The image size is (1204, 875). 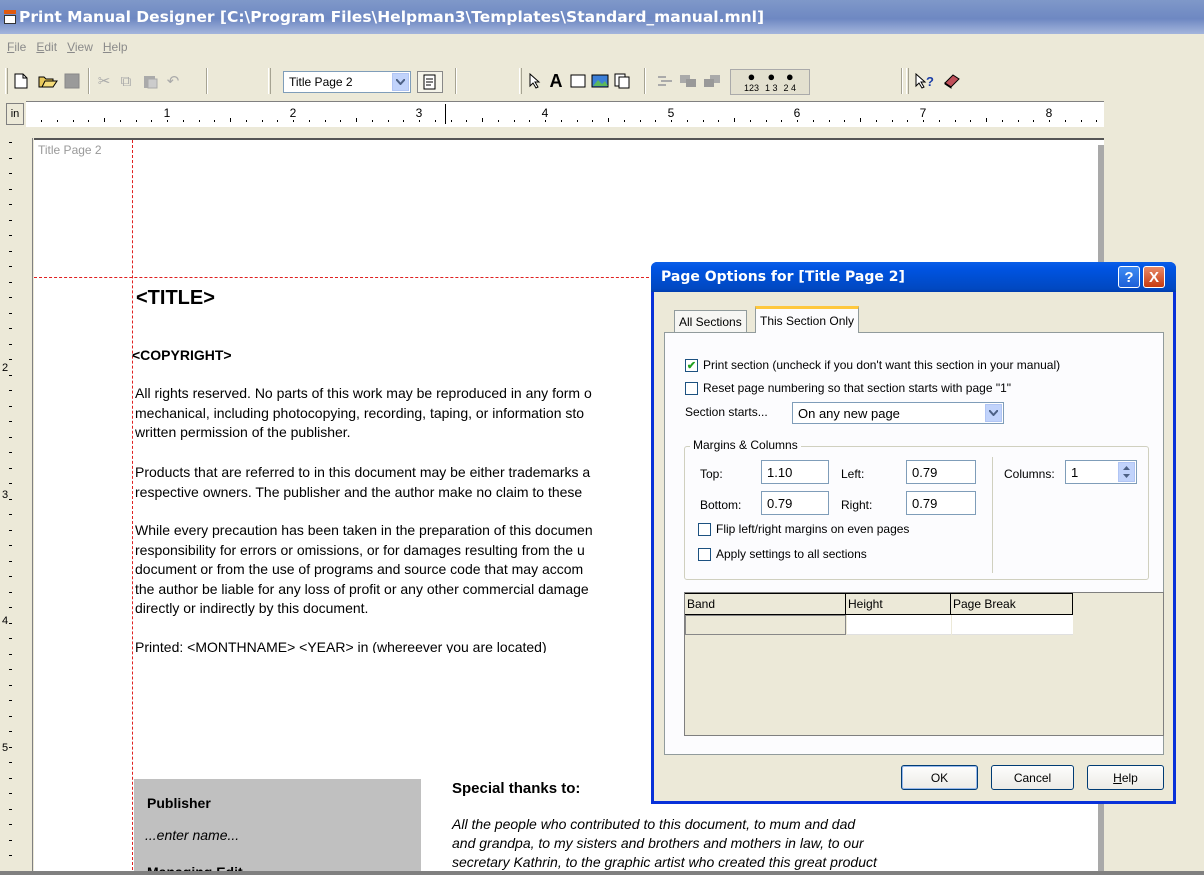 I want to click on special-thanks-title: Special thanks to:, so click(x=516, y=788).